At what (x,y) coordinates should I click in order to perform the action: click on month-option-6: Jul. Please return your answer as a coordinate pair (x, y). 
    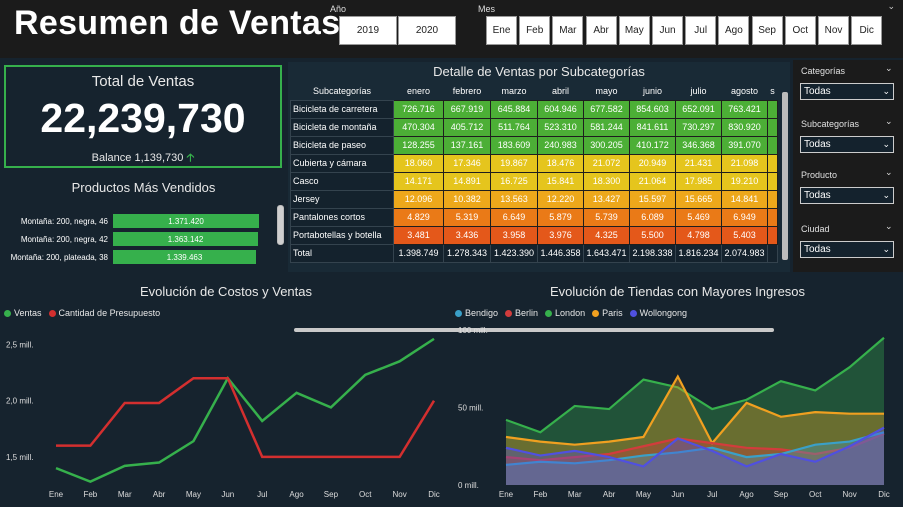
    Looking at the image, I should click on (701, 30).